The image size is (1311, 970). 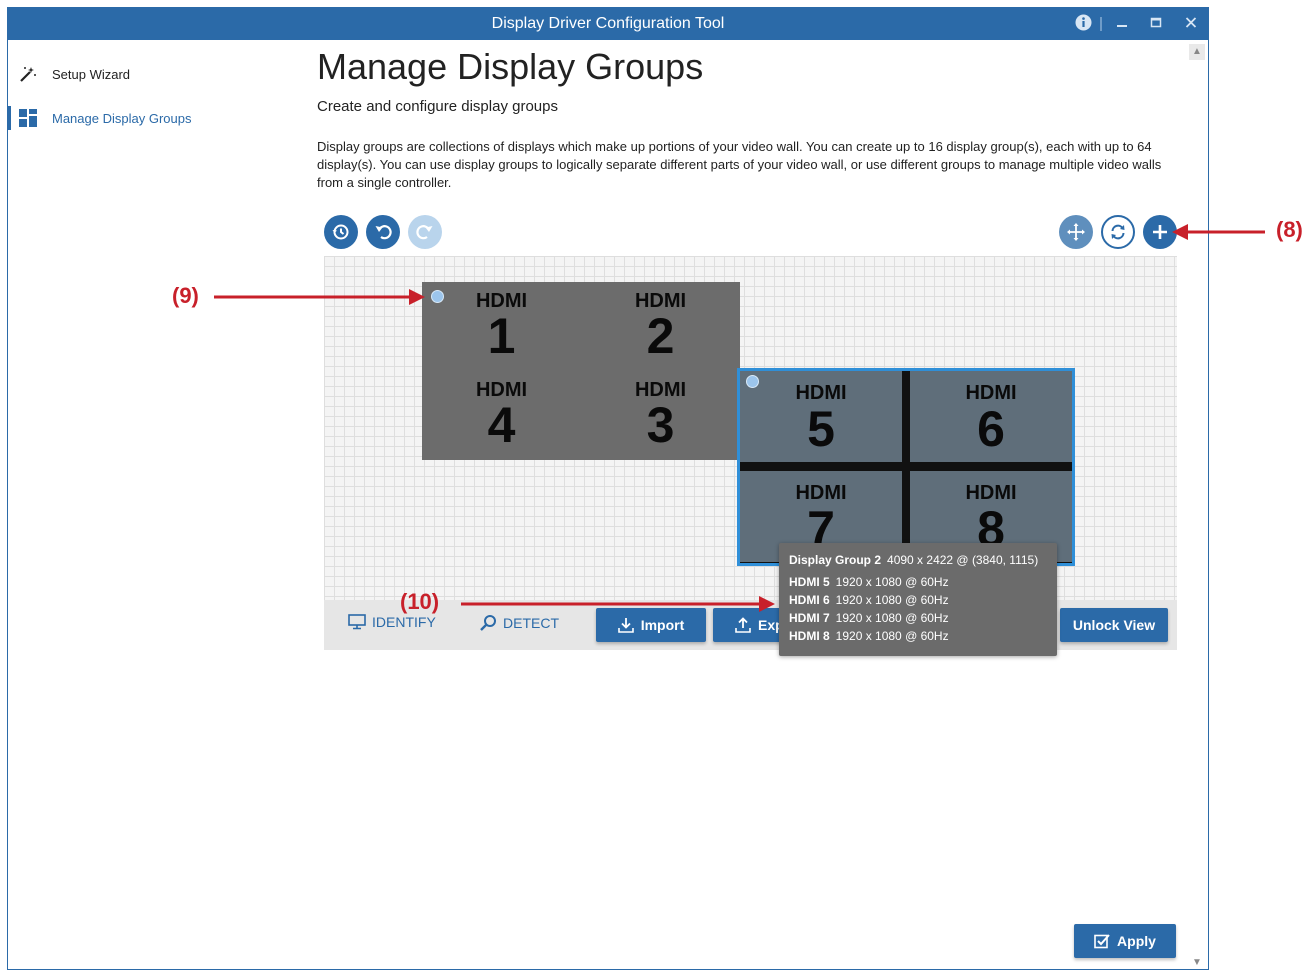 What do you see at coordinates (1289, 229) in the screenshot?
I see `callout-8: (8)` at bounding box center [1289, 229].